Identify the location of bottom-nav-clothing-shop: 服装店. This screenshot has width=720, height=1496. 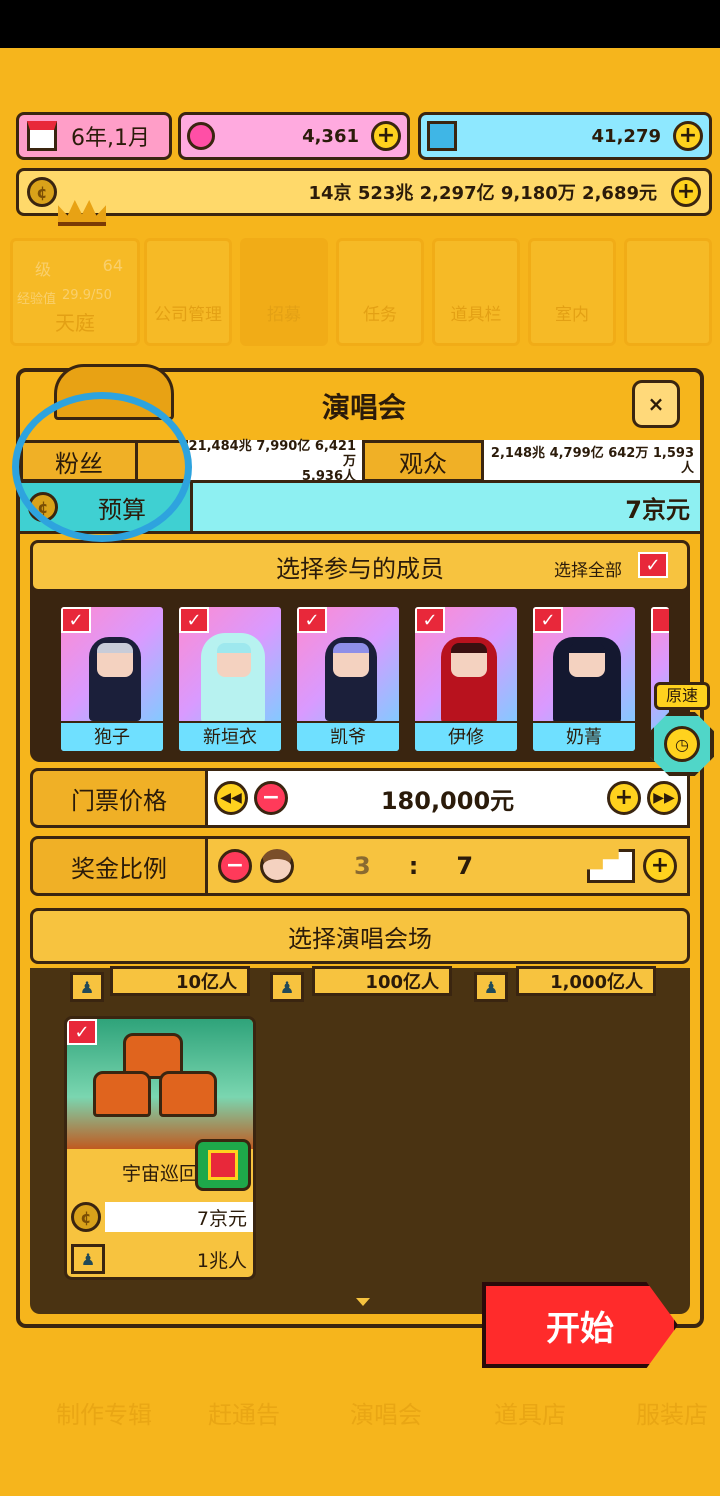
(672, 1412).